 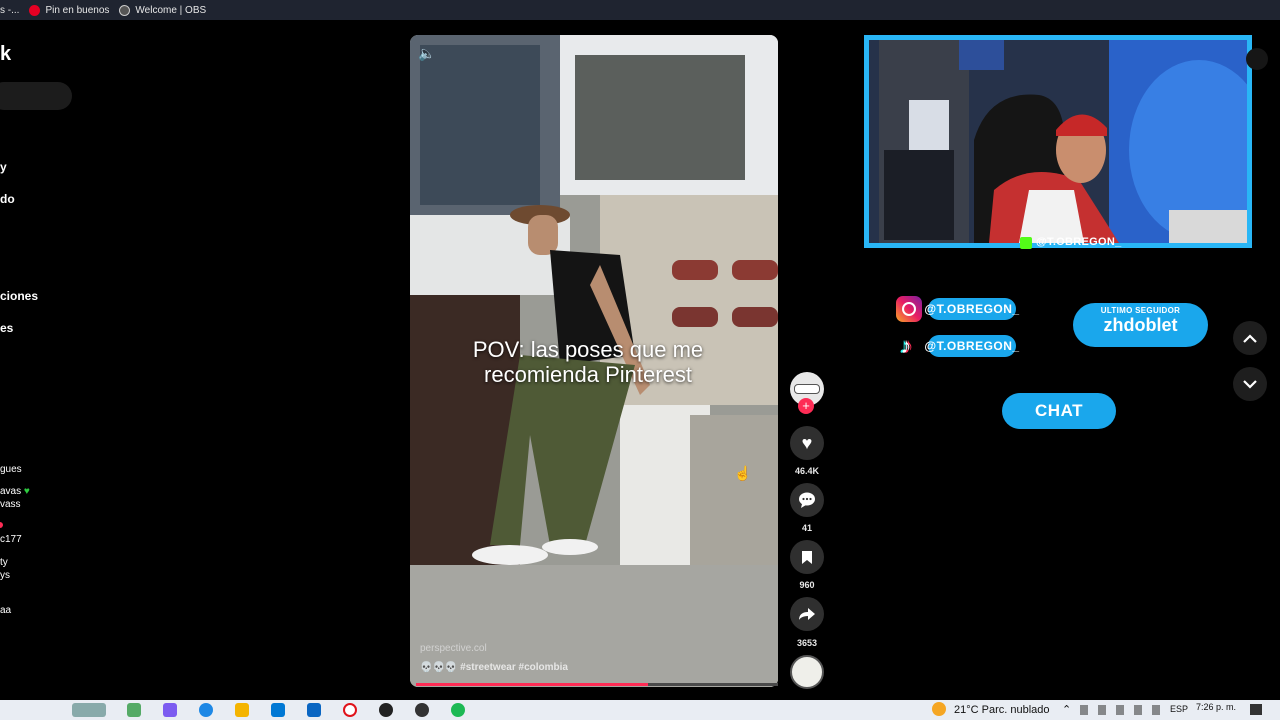 I want to click on copilot-icon, so click(x=170, y=710).